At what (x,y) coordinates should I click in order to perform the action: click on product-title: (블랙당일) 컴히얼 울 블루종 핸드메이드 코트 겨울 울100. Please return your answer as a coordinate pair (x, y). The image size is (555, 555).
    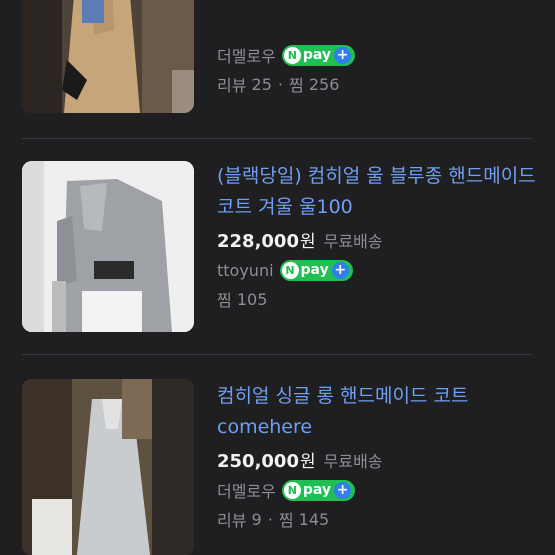
    Looking at the image, I should click on (377, 192).